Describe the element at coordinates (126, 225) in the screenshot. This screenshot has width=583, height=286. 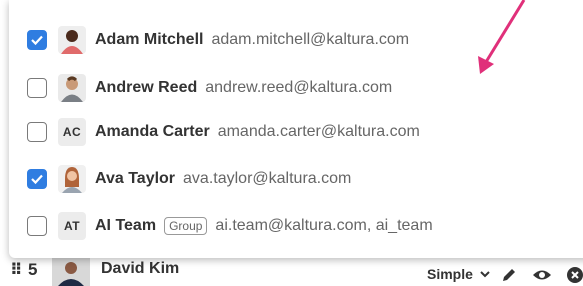
I see `group-name: AI Team` at that location.